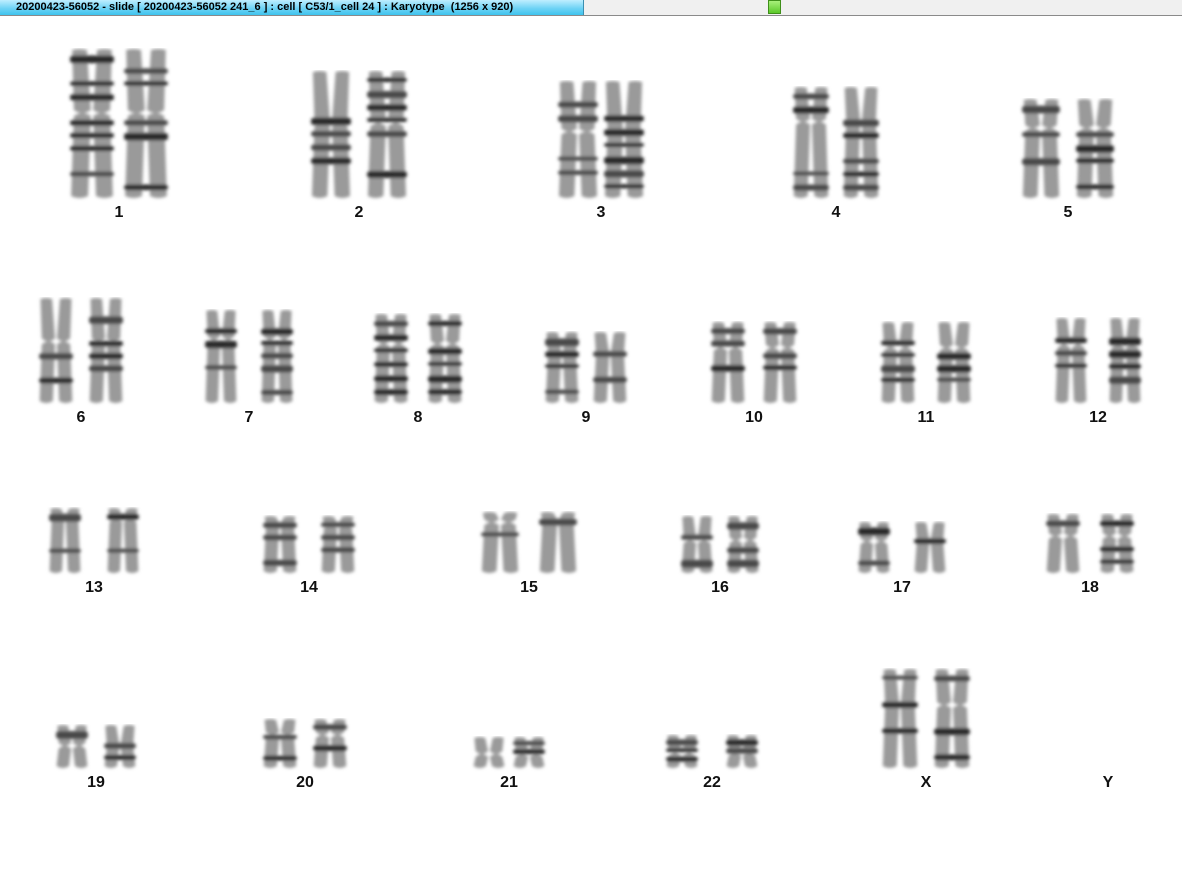 The height and width of the screenshot is (875, 1182). I want to click on chromosome-label-16: 16, so click(720, 587).